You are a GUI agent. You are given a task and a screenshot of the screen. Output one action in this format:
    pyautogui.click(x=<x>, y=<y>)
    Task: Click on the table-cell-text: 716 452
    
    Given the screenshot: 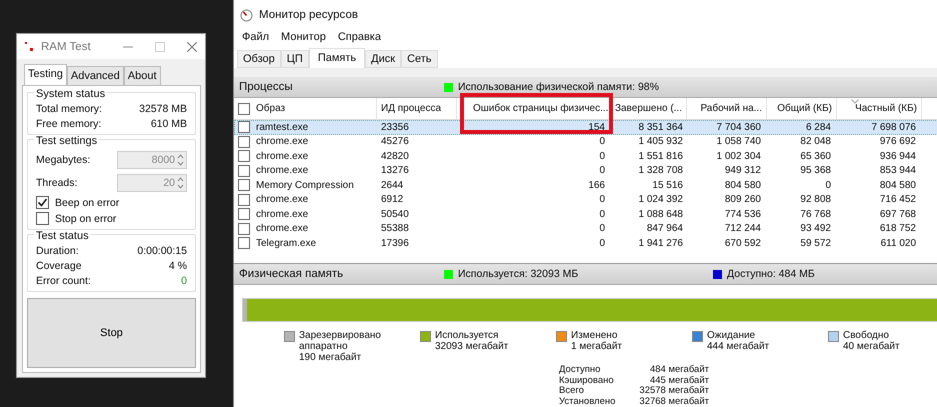 What is the action you would take?
    pyautogui.click(x=897, y=200)
    